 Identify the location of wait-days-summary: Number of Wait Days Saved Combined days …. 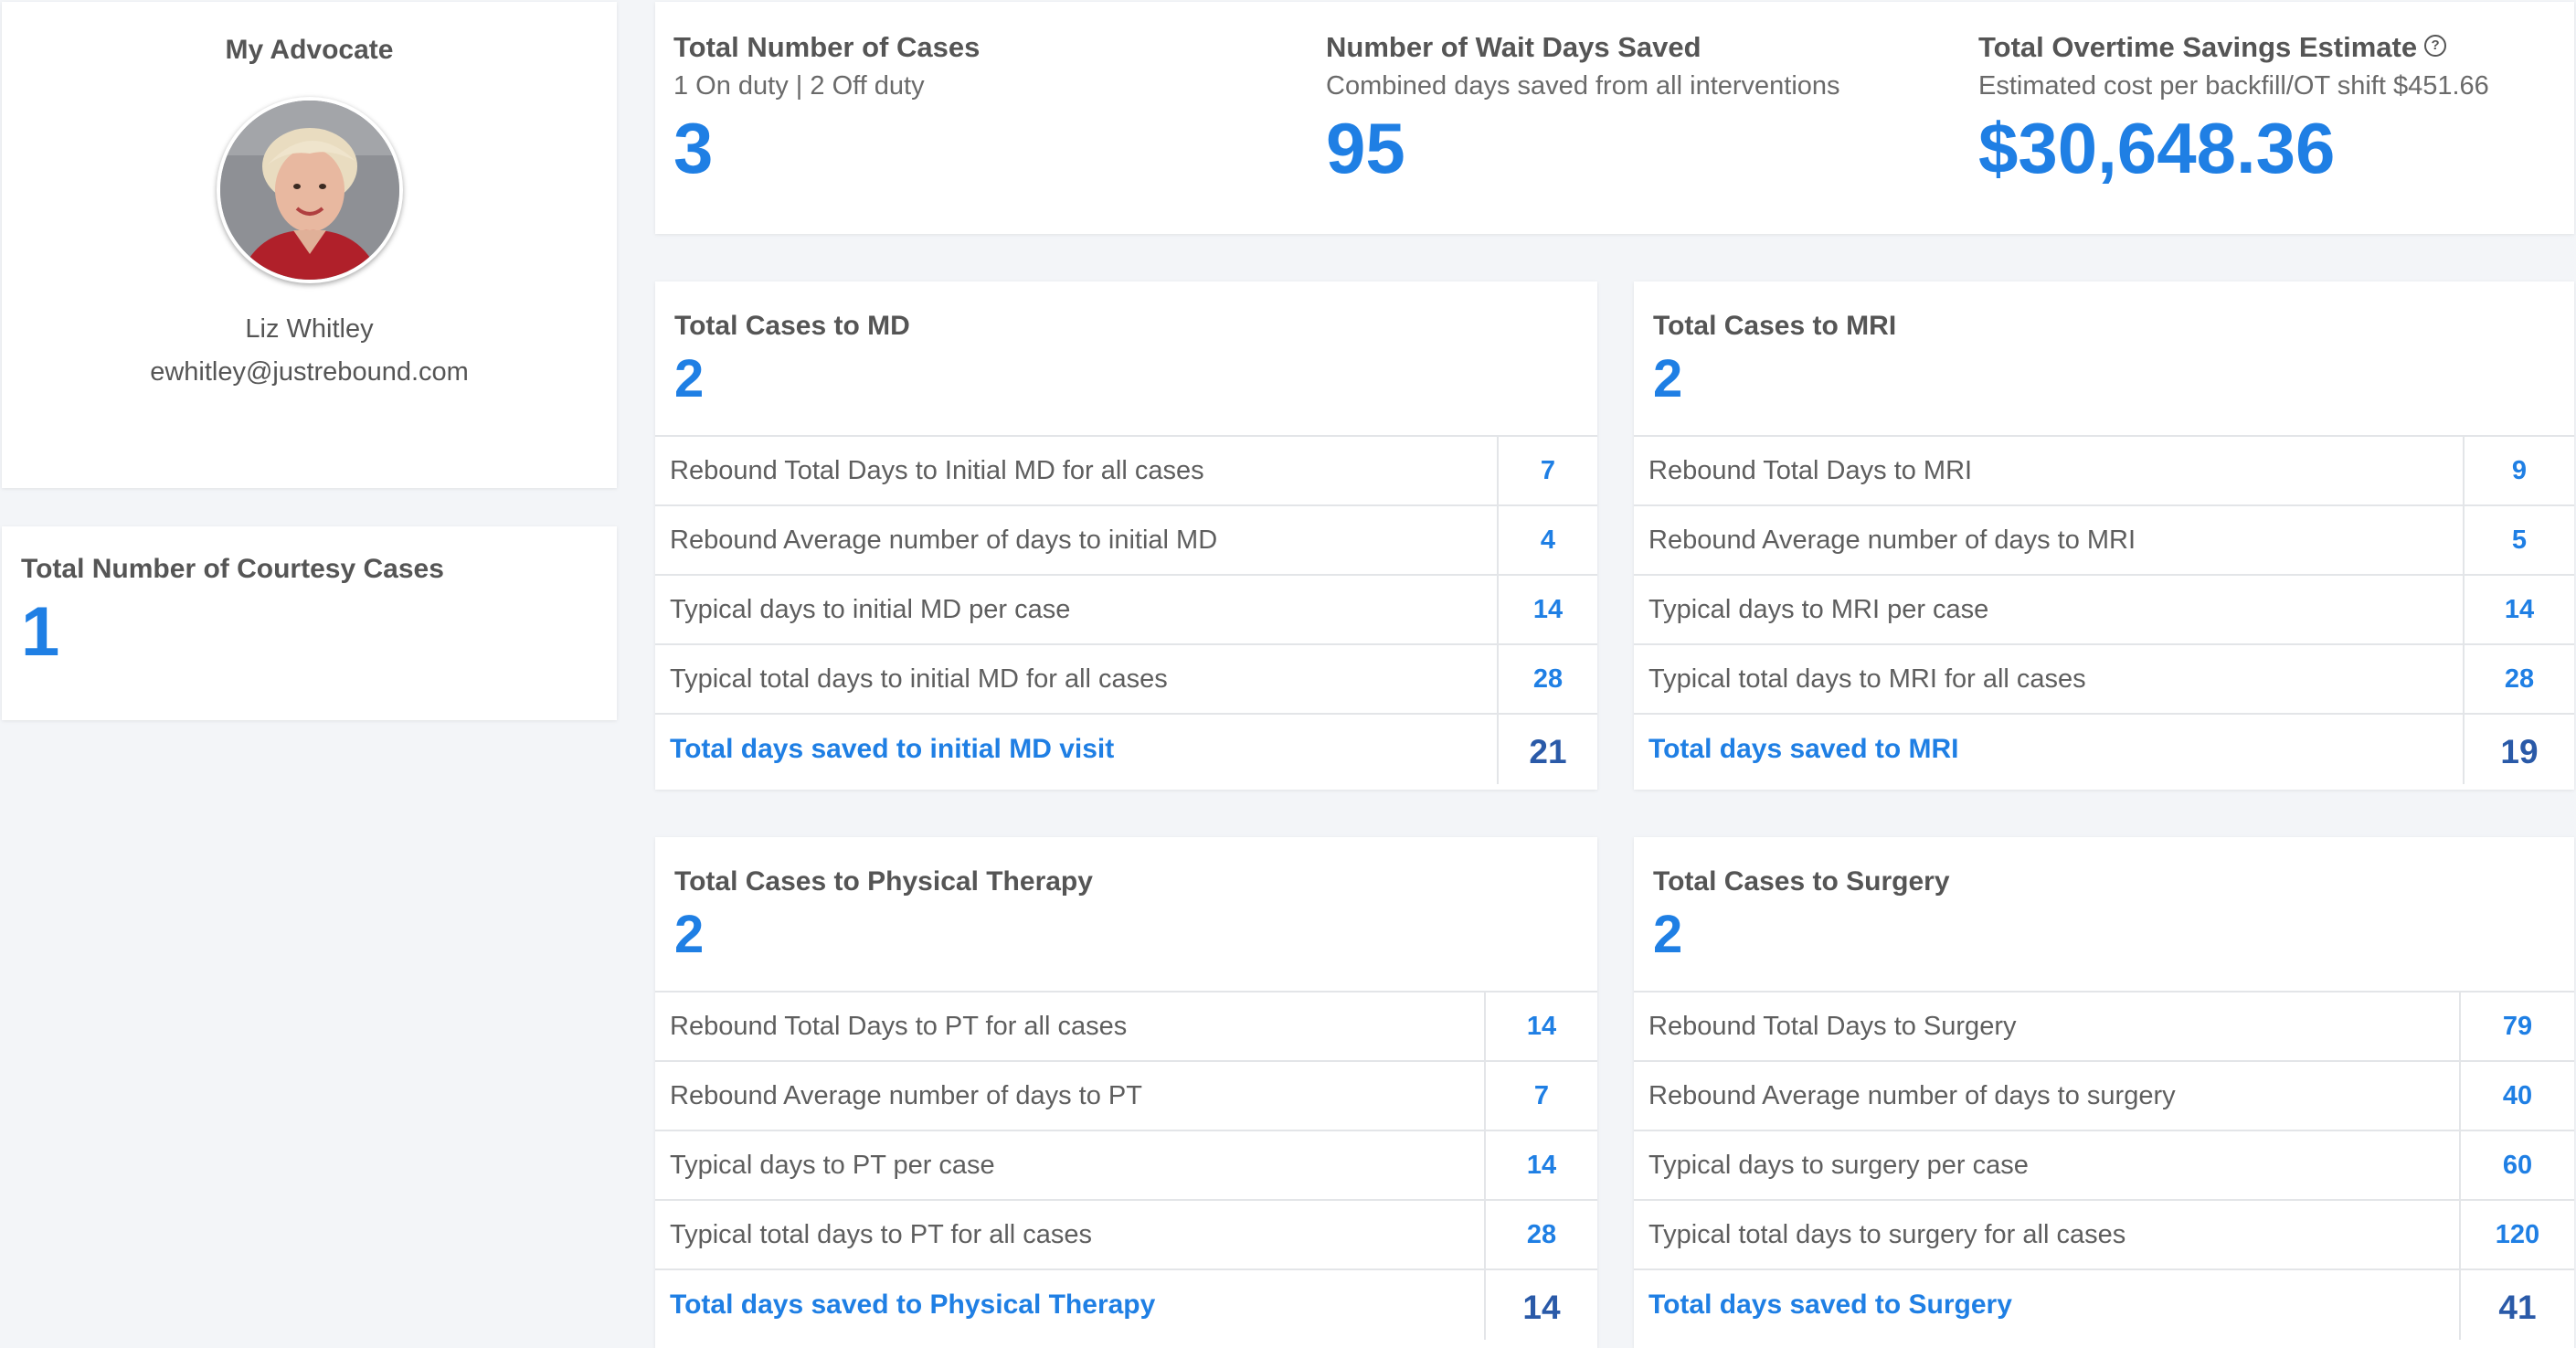
(1583, 107).